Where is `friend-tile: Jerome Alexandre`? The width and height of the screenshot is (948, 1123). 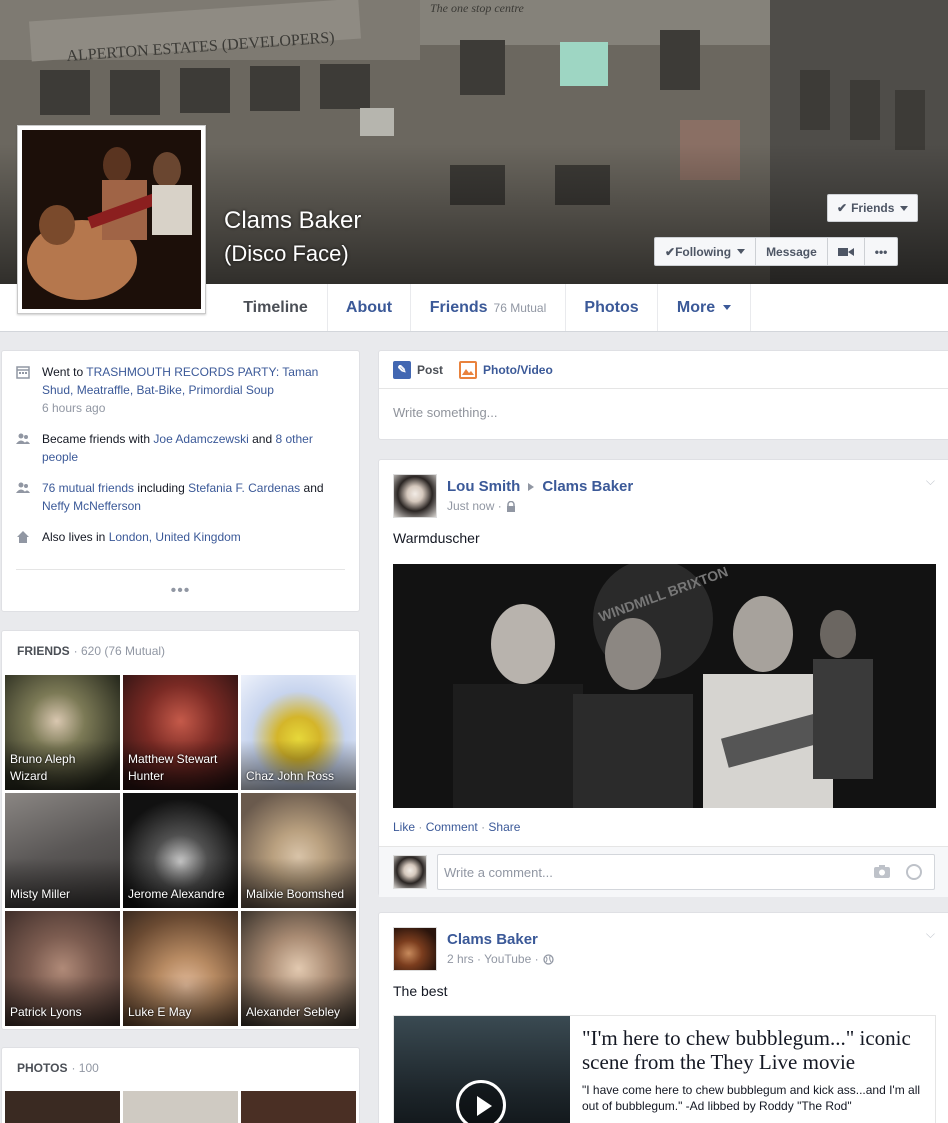
friend-tile: Jerome Alexandre is located at coordinates (180, 850).